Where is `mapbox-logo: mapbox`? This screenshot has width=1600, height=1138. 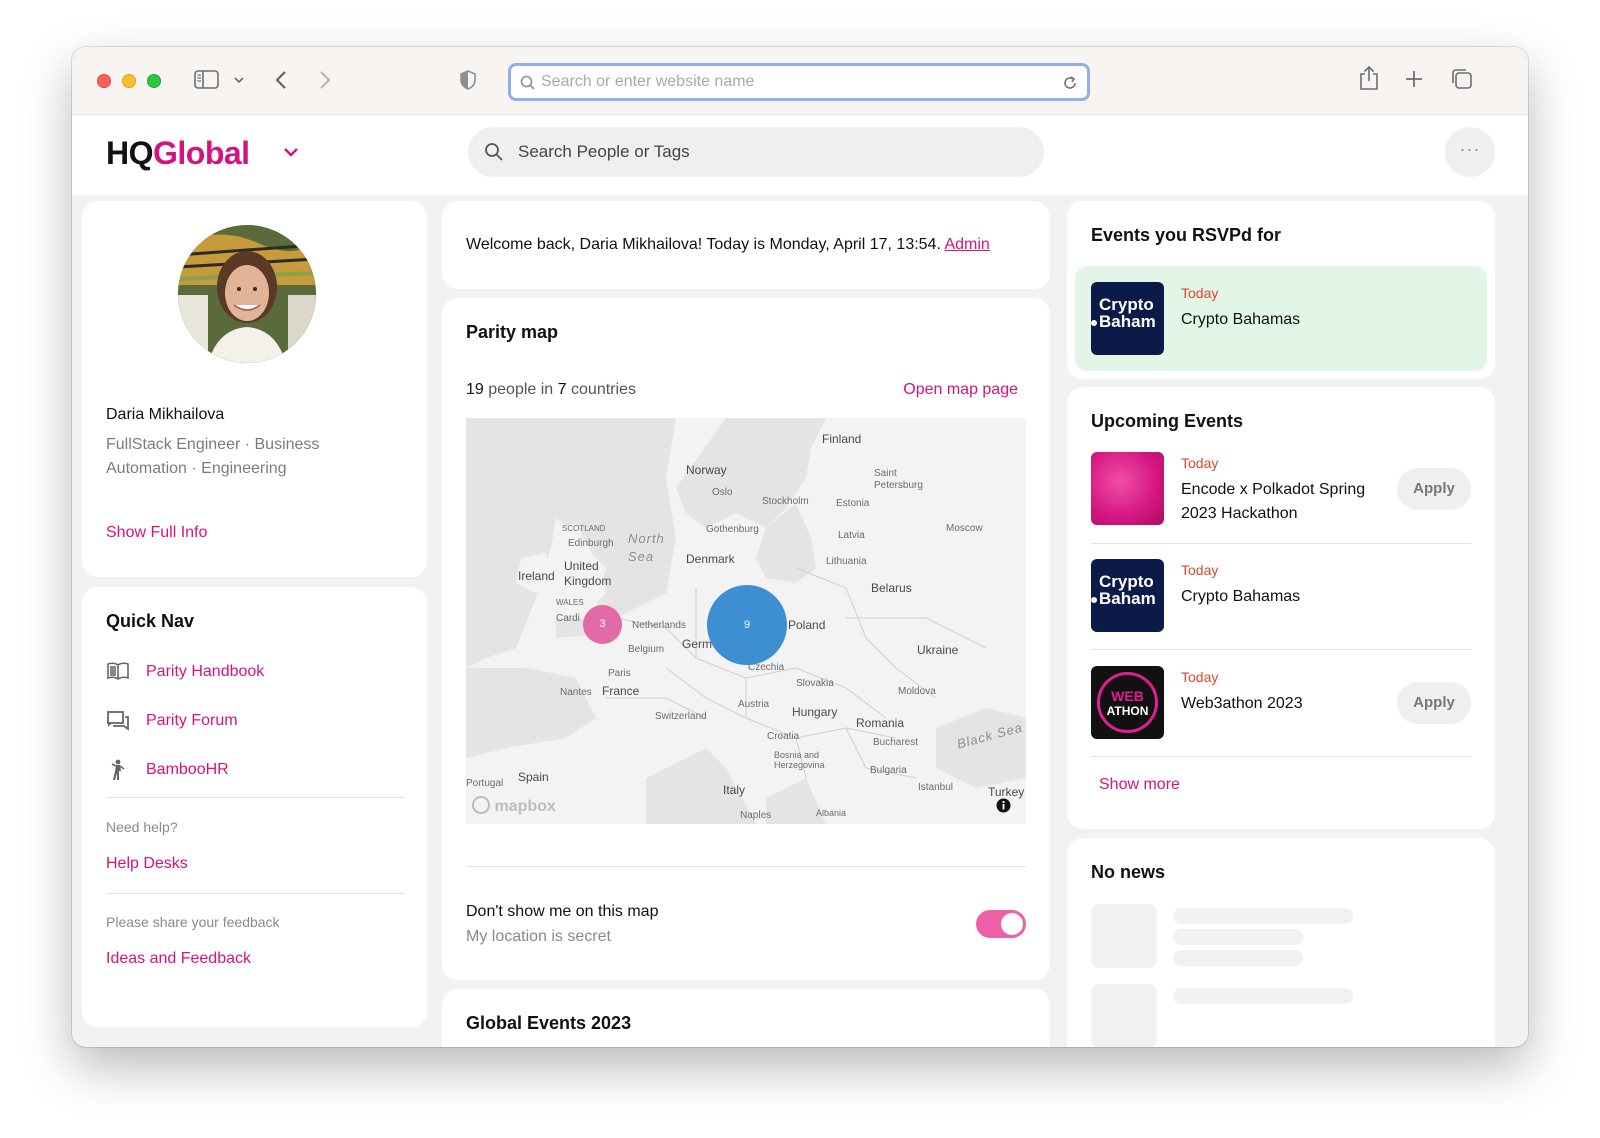 mapbox-logo: mapbox is located at coordinates (514, 806).